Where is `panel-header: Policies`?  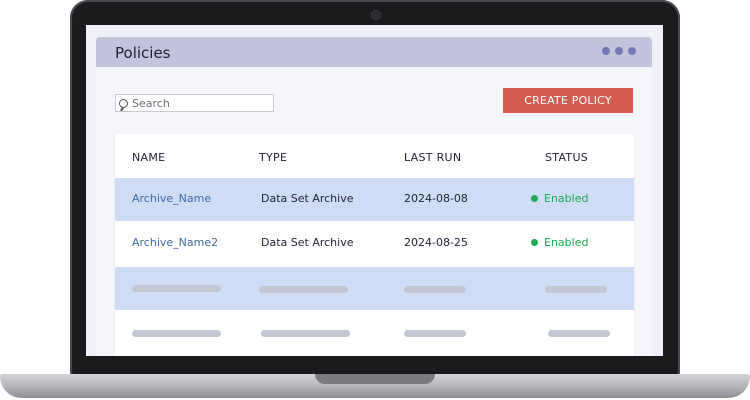
panel-header: Policies is located at coordinates (374, 52).